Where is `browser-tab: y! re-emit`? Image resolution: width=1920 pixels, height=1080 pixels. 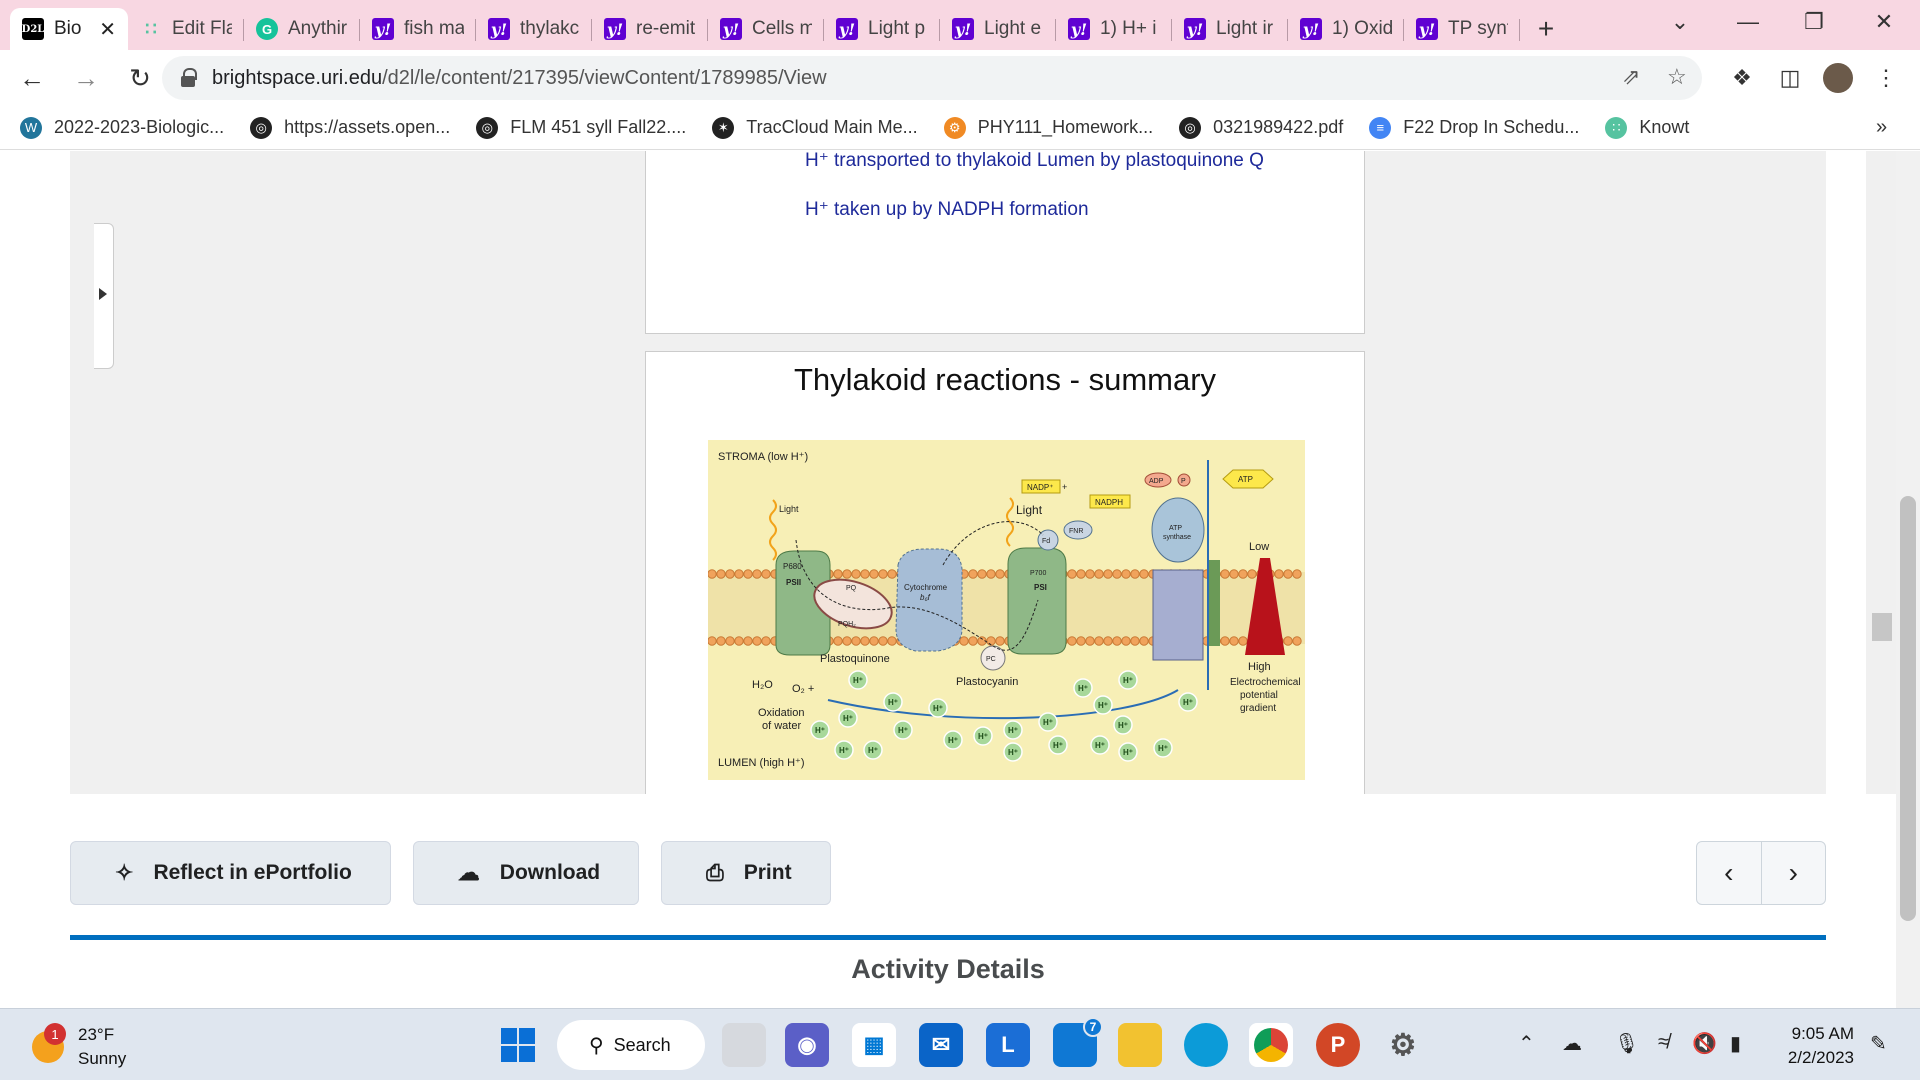
browser-tab: y! re-emit is located at coordinates (650, 29).